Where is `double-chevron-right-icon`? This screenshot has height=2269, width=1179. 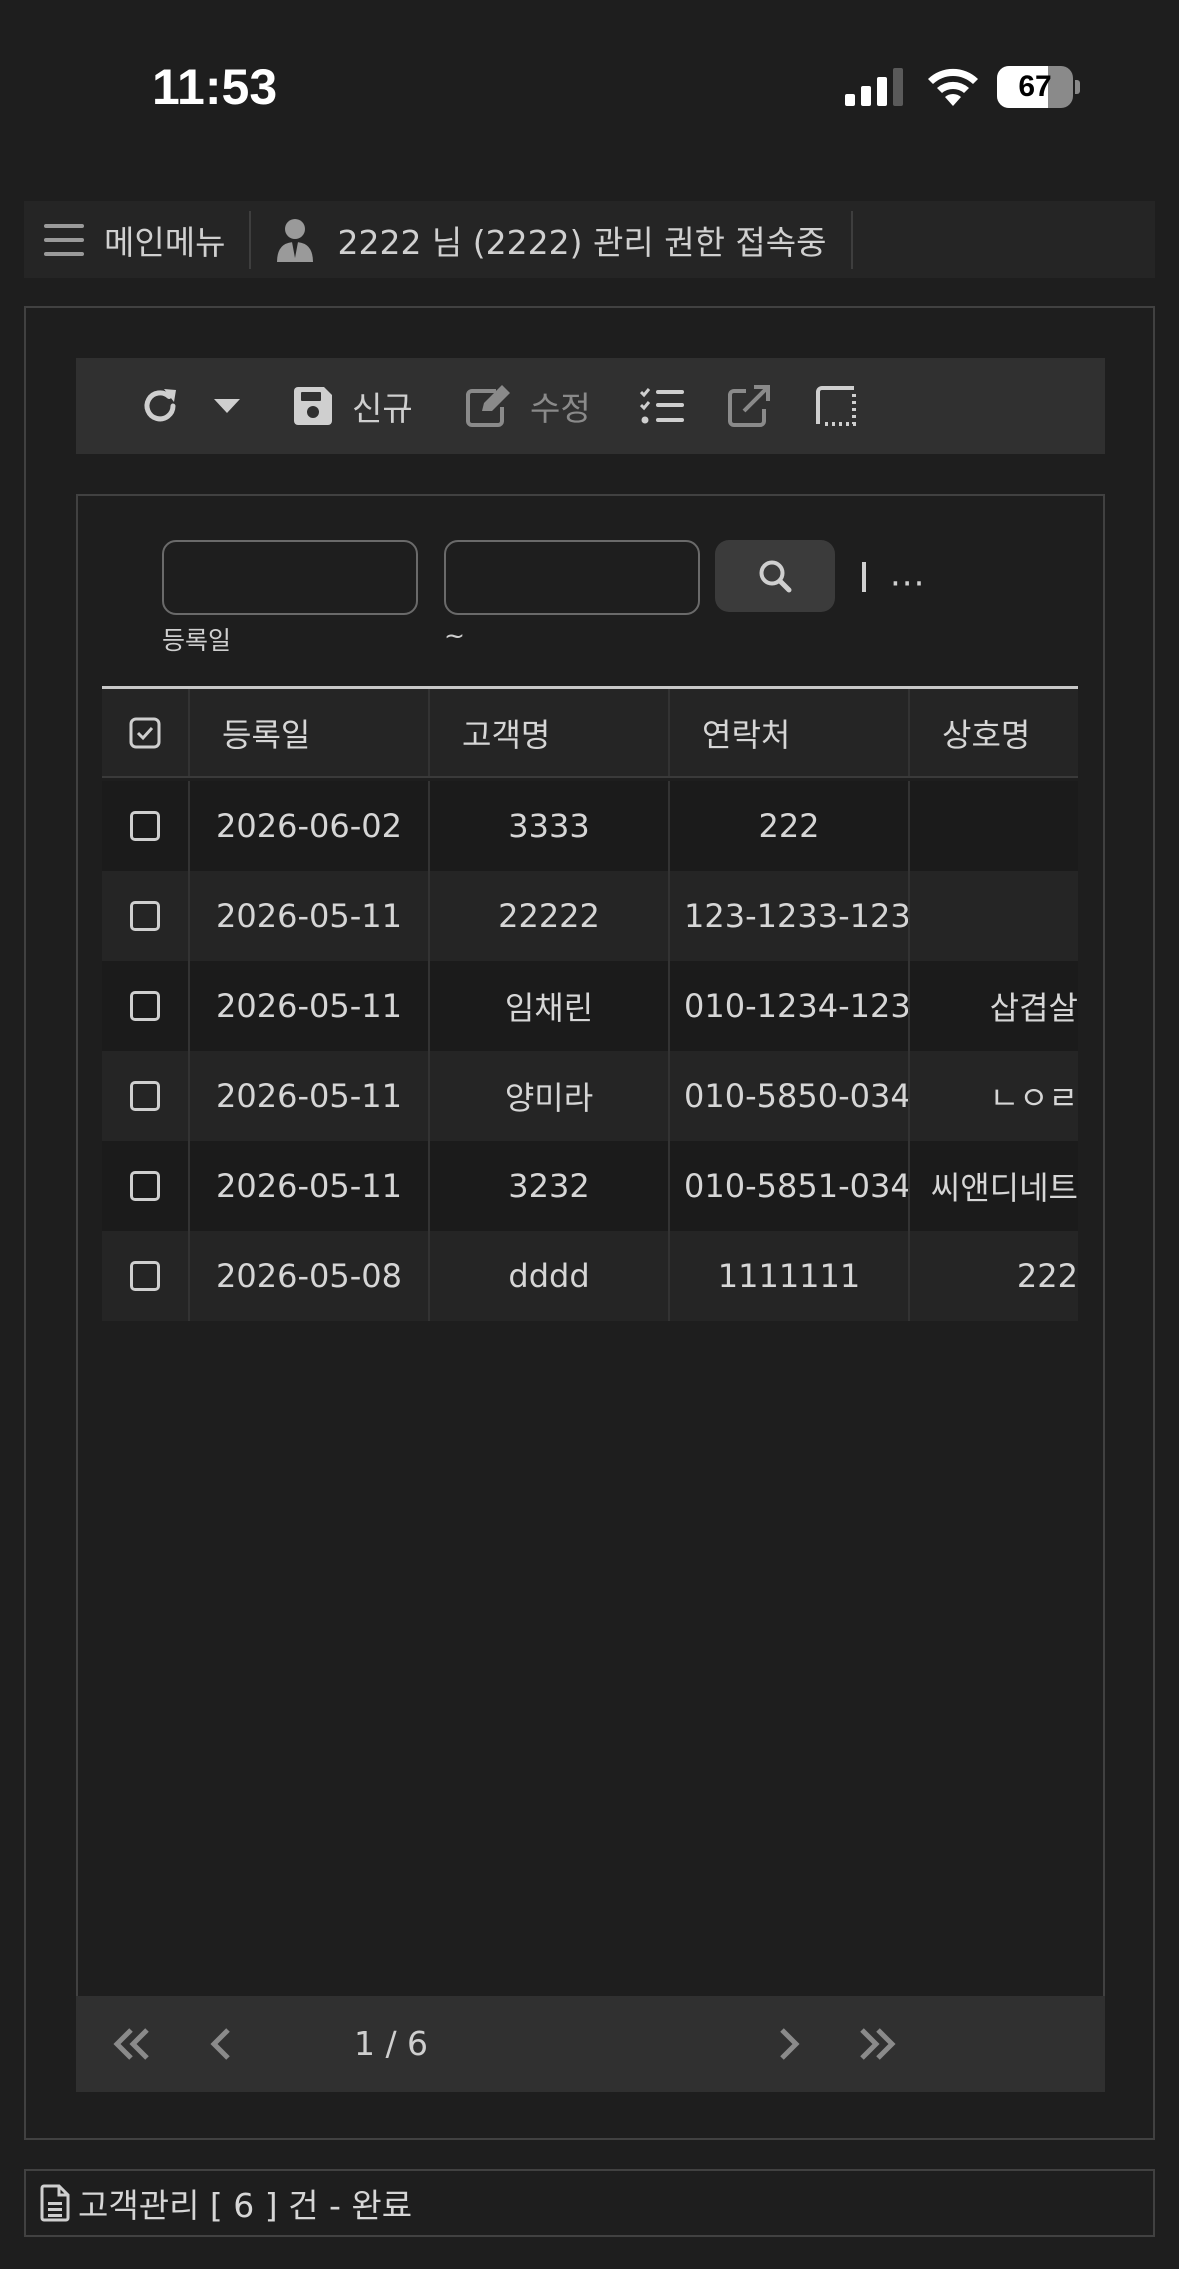 double-chevron-right-icon is located at coordinates (878, 2044).